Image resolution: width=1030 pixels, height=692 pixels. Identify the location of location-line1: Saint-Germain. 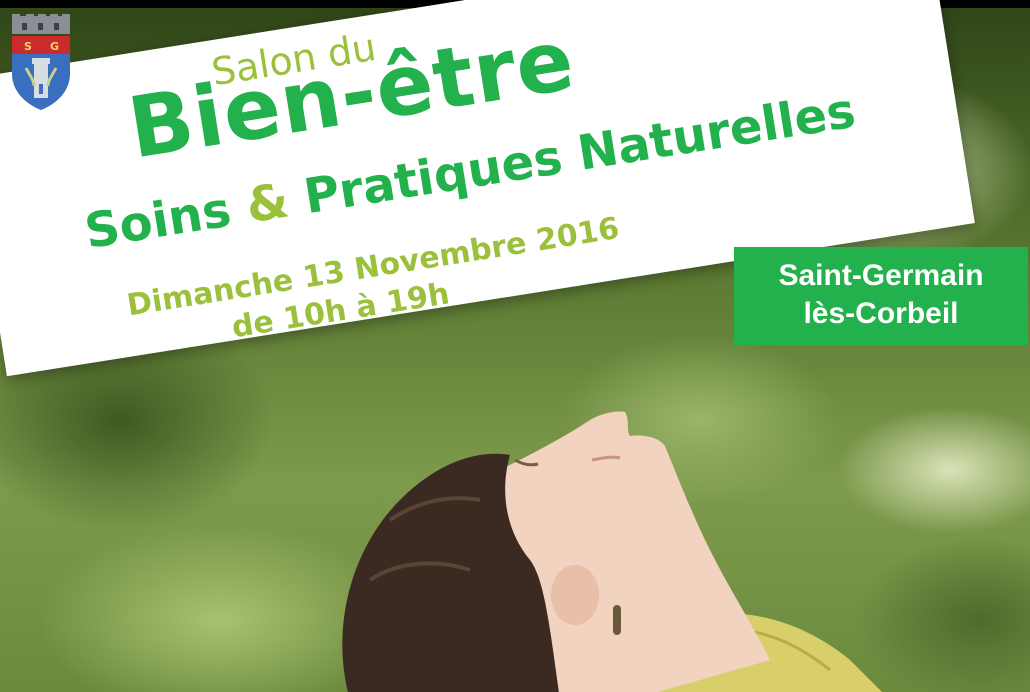
(881, 275).